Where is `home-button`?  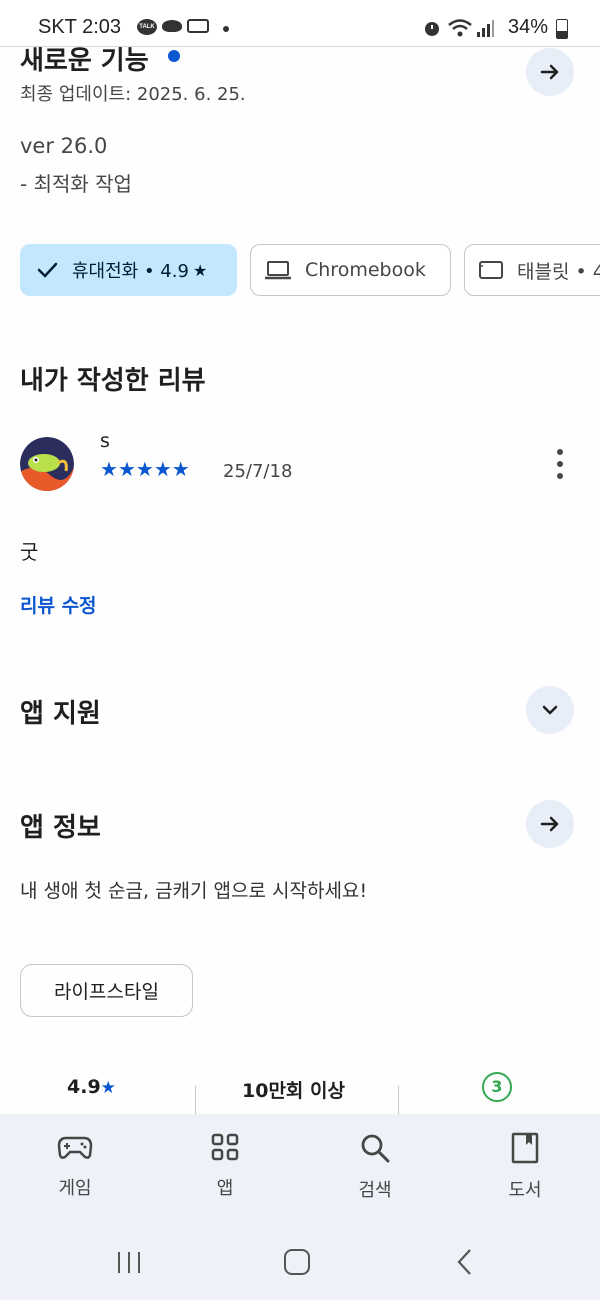 home-button is located at coordinates (297, 1262).